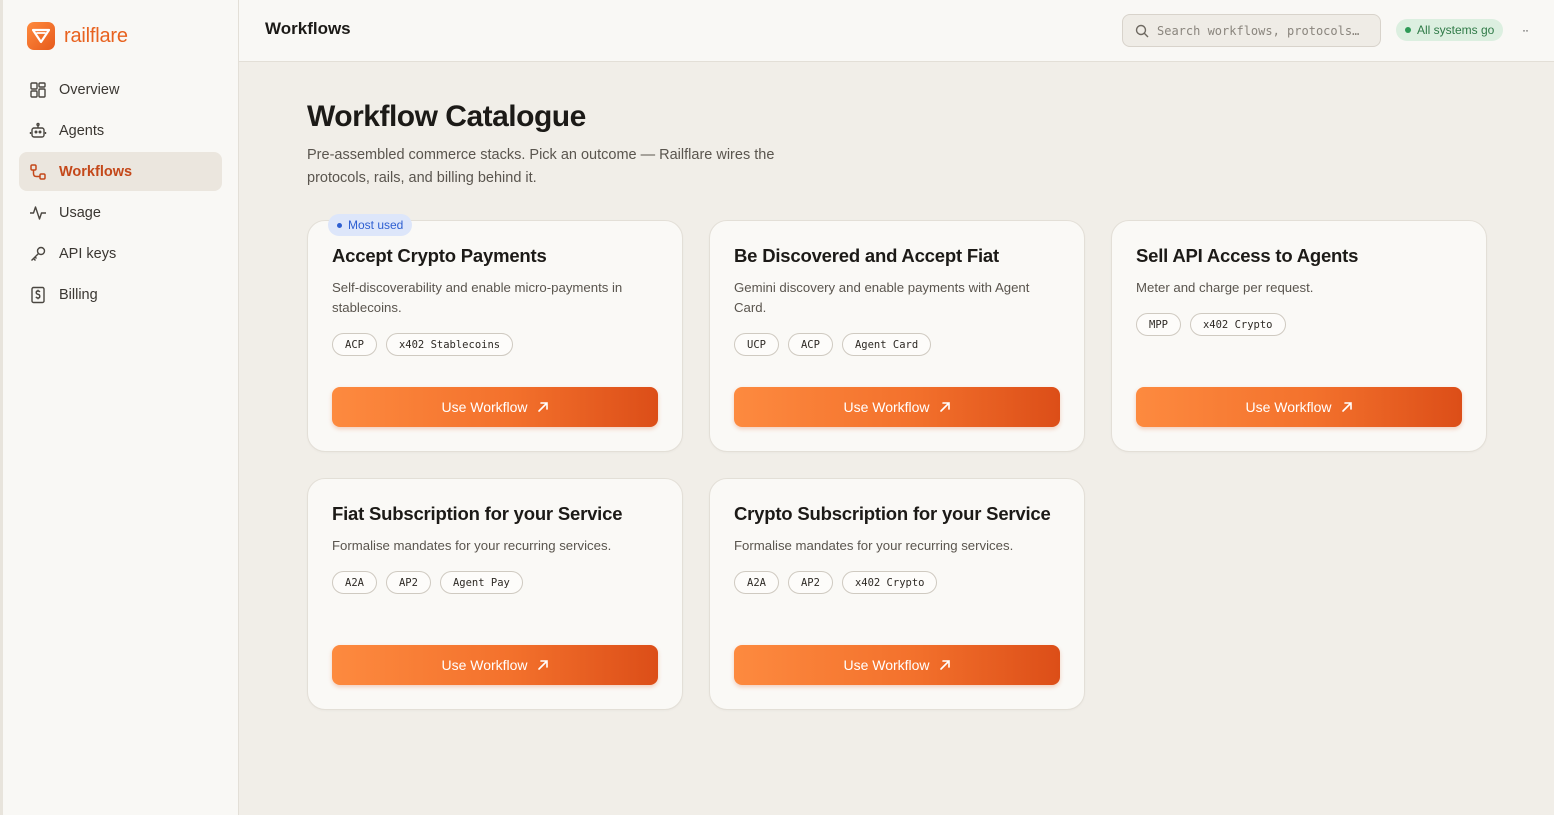  Describe the element at coordinates (477, 513) in the screenshot. I see `card-title: Fiat Subscription for your Service` at that location.